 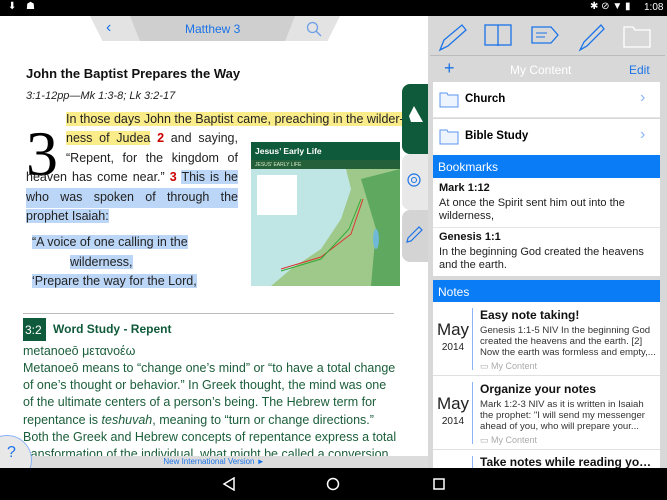 I want to click on notes-header: Notes, so click(x=546, y=291).